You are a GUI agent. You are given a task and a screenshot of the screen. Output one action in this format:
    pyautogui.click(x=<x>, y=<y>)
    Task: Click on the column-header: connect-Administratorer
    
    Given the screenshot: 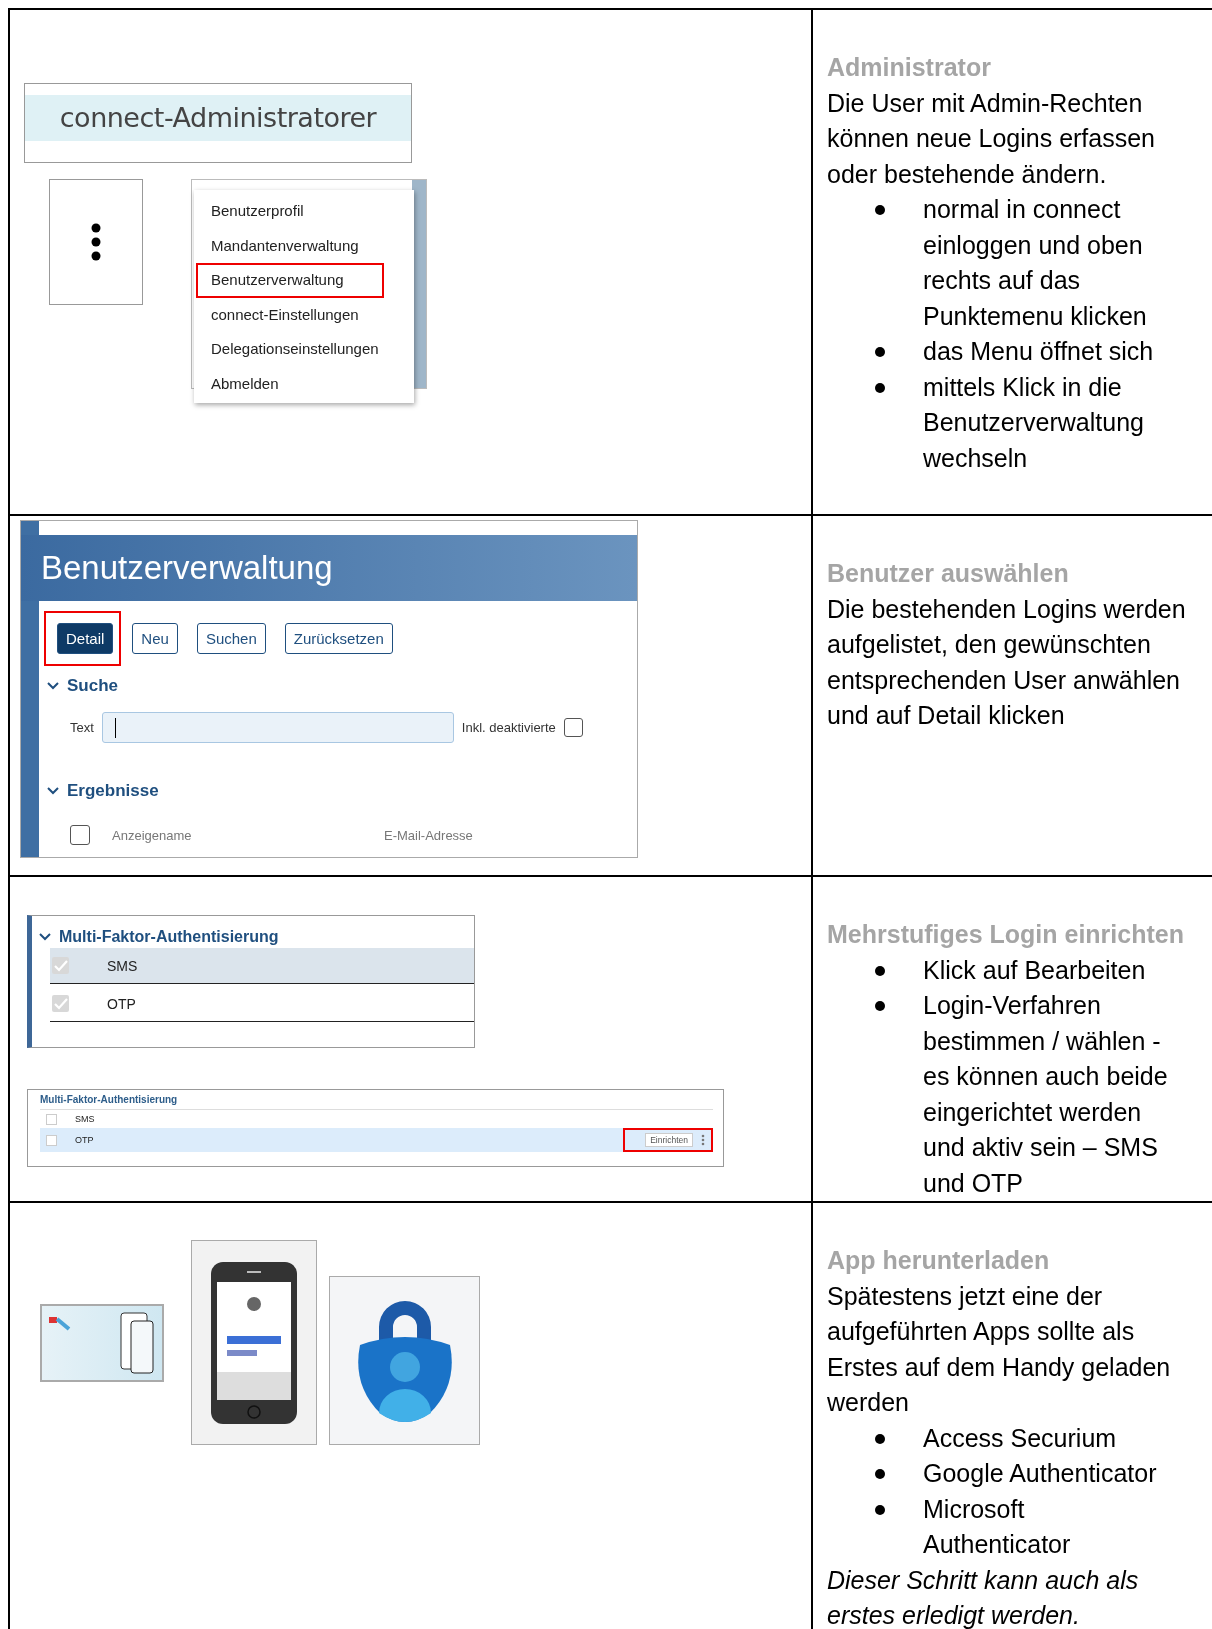 What is the action you would take?
    pyautogui.click(x=218, y=118)
    